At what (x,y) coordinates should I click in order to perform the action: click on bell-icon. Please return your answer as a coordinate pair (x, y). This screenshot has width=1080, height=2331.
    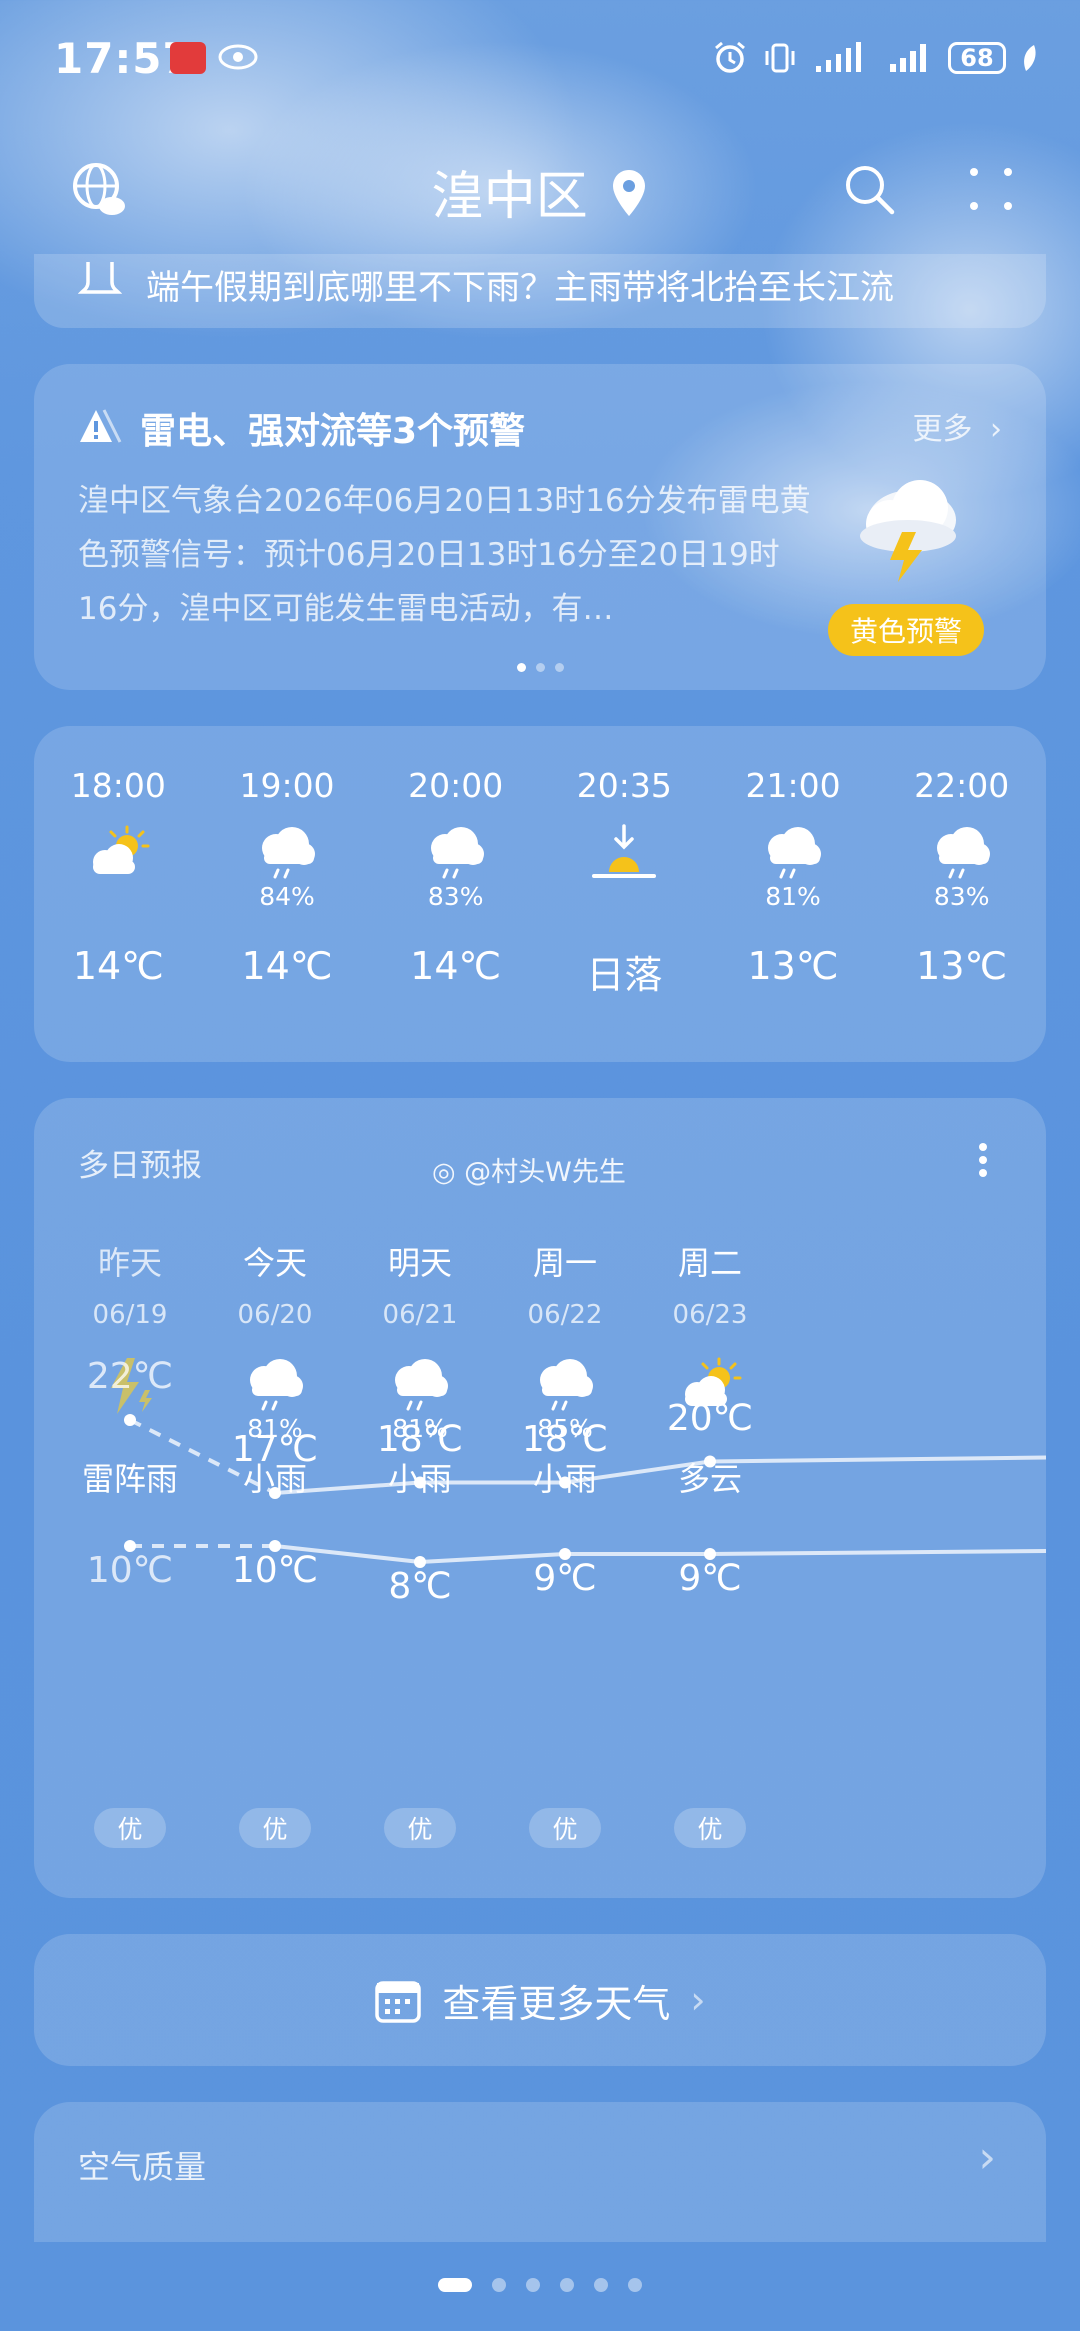
    Looking at the image, I should click on (100, 278).